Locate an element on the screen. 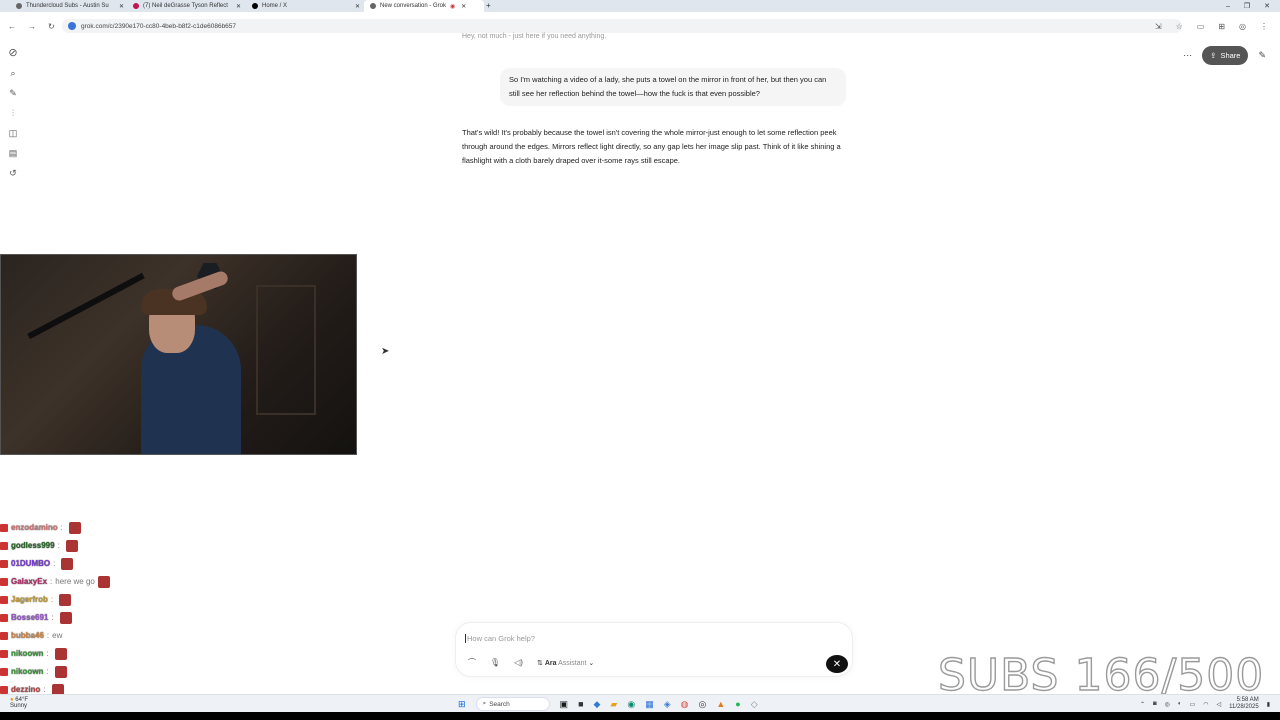 This screenshot has height=720, width=1280. notification-icon: ▮ is located at coordinates (1268, 704).